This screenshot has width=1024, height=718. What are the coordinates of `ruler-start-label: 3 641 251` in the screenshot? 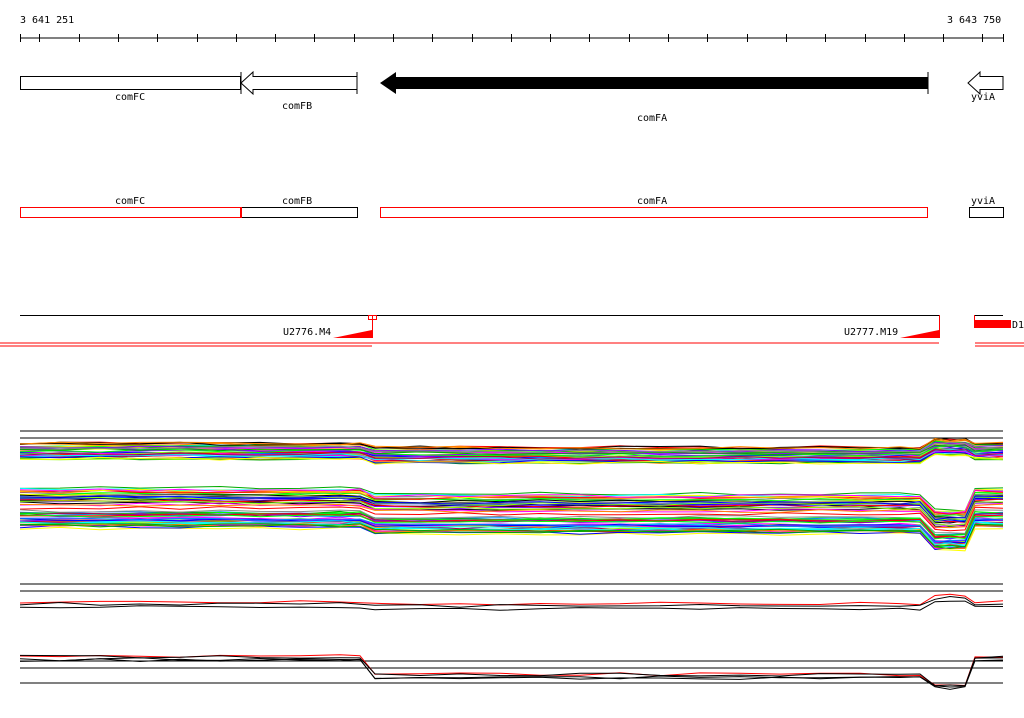 It's located at (47, 20).